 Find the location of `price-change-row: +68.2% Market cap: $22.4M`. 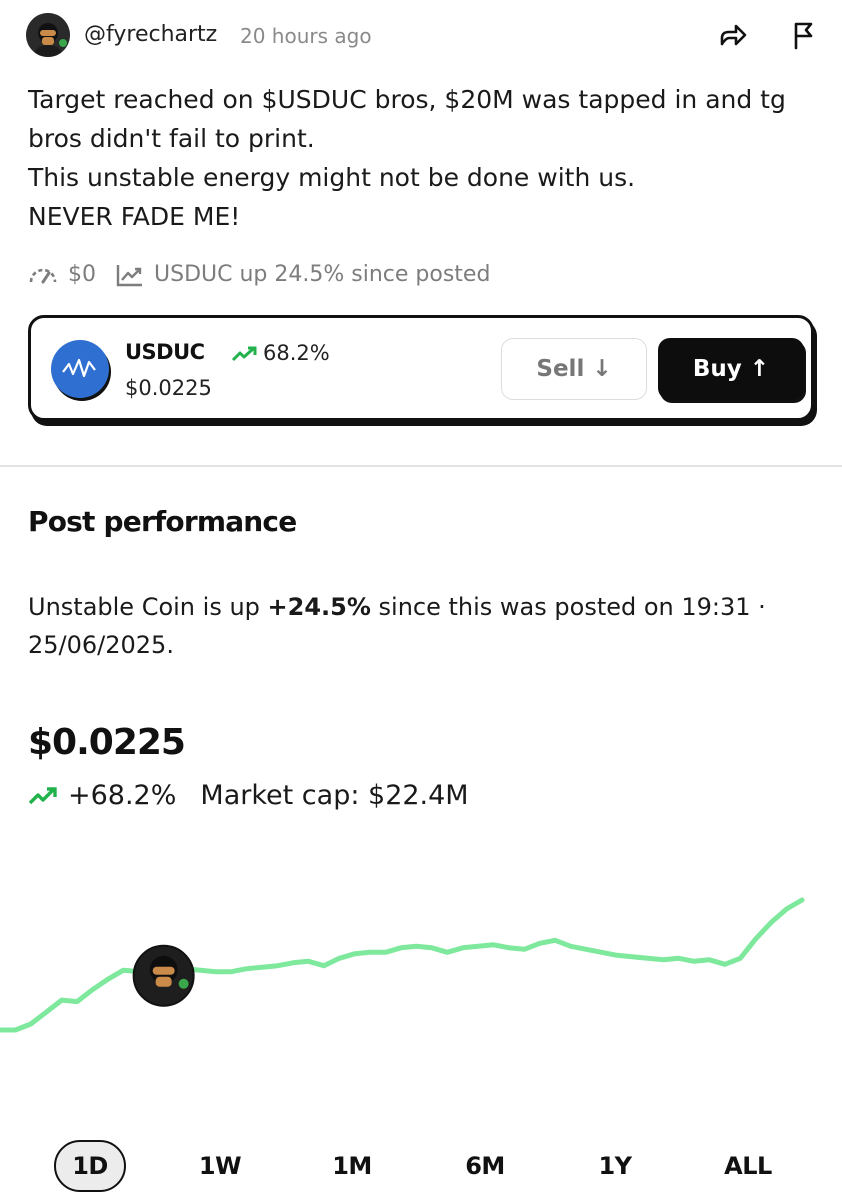

price-change-row: +68.2% Market cap: $22.4M is located at coordinates (248, 795).